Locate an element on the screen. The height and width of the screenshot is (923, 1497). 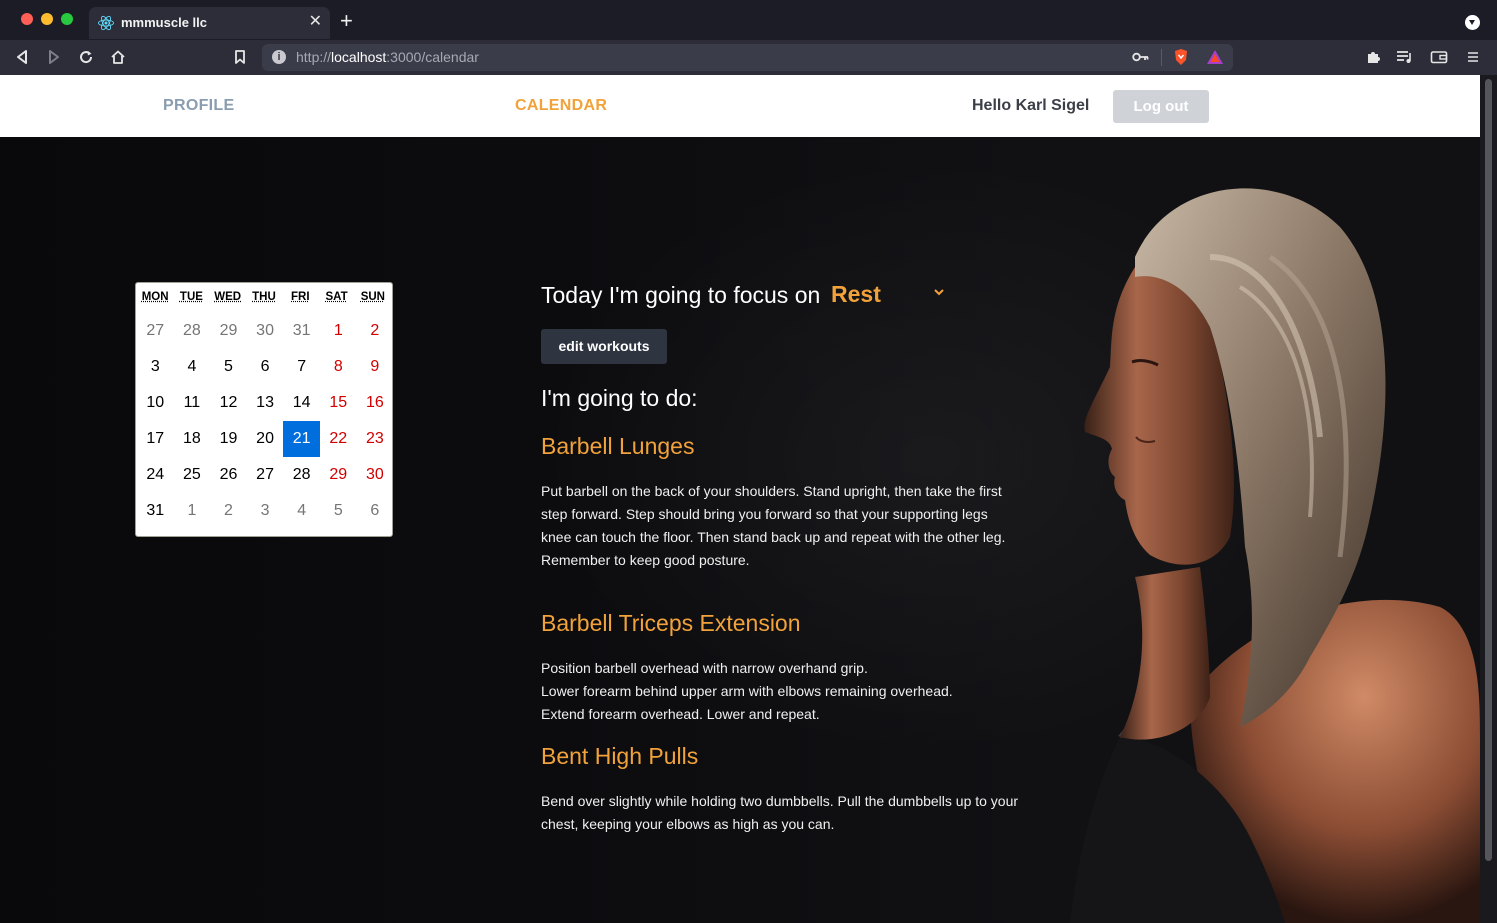
url-divider is located at coordinates (1161, 57).